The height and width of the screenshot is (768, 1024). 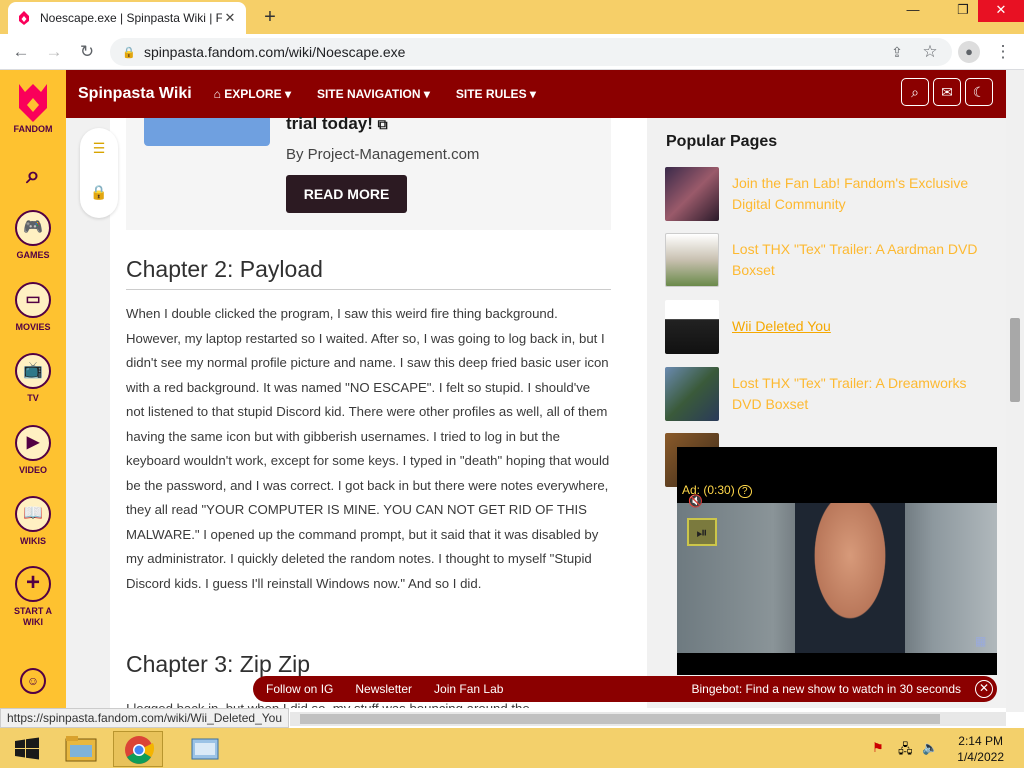 What do you see at coordinates (33, 103) in the screenshot?
I see `fandom-flame-icon` at bounding box center [33, 103].